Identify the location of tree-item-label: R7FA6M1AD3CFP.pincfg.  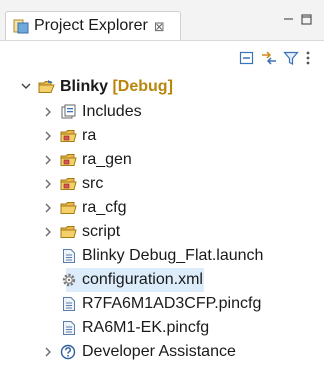
(172, 303).